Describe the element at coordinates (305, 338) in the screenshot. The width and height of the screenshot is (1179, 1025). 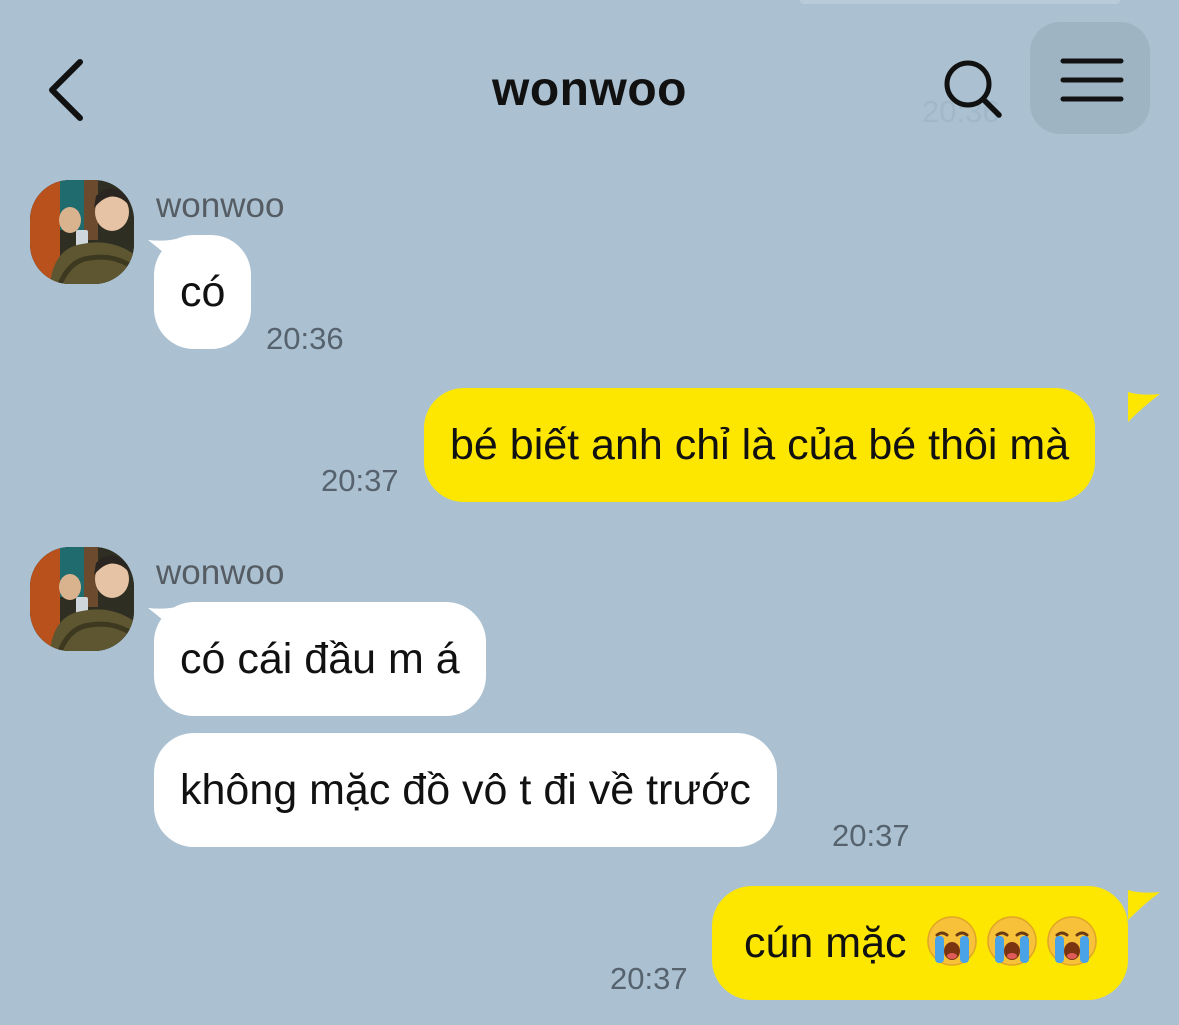
I see `message-timestamp: 20:36` at that location.